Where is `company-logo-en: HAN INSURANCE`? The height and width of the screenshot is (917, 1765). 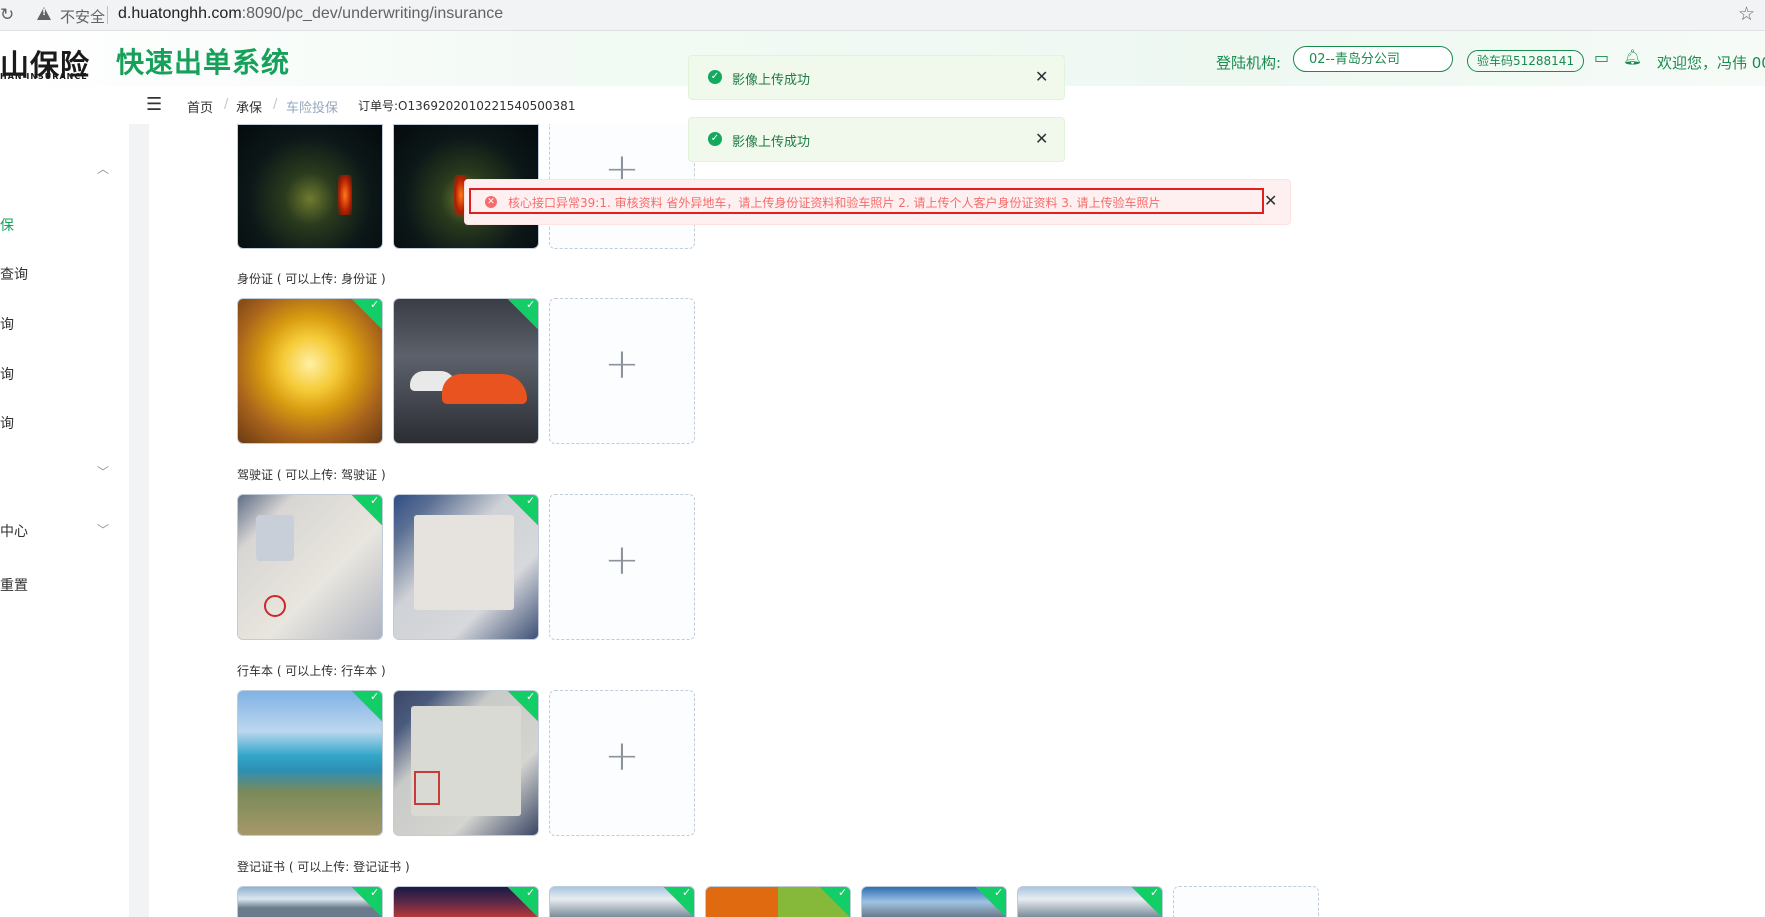 company-logo-en: HAN INSURANCE is located at coordinates (44, 76).